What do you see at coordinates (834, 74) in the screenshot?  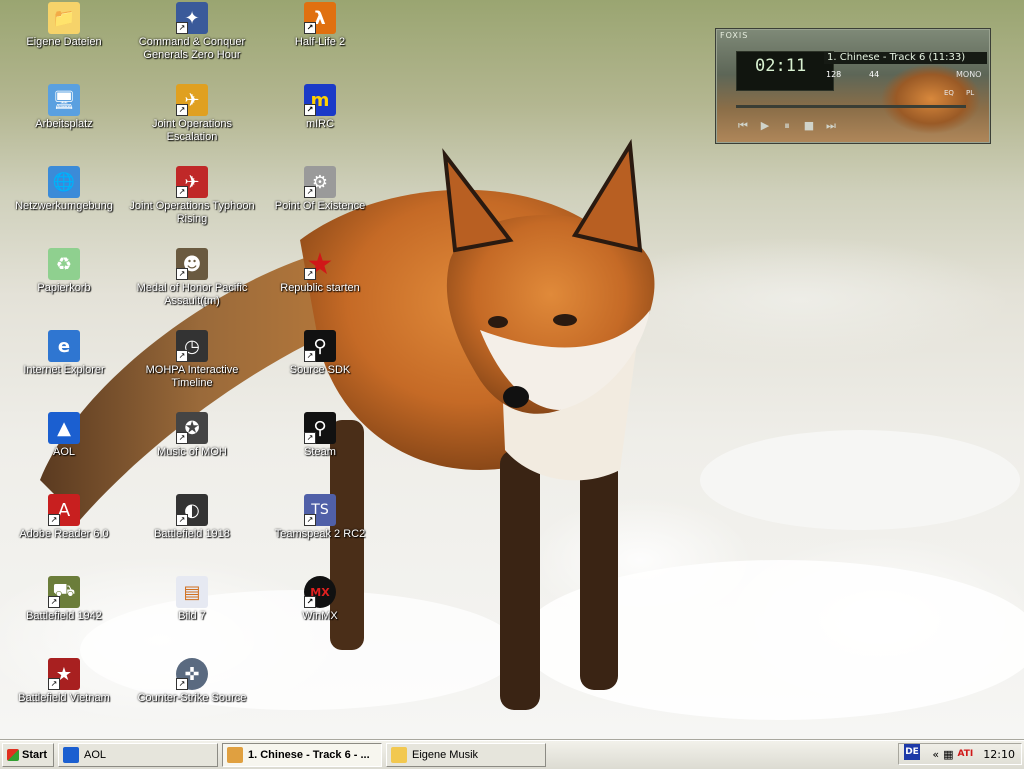 I see `player-kbps: 128` at bounding box center [834, 74].